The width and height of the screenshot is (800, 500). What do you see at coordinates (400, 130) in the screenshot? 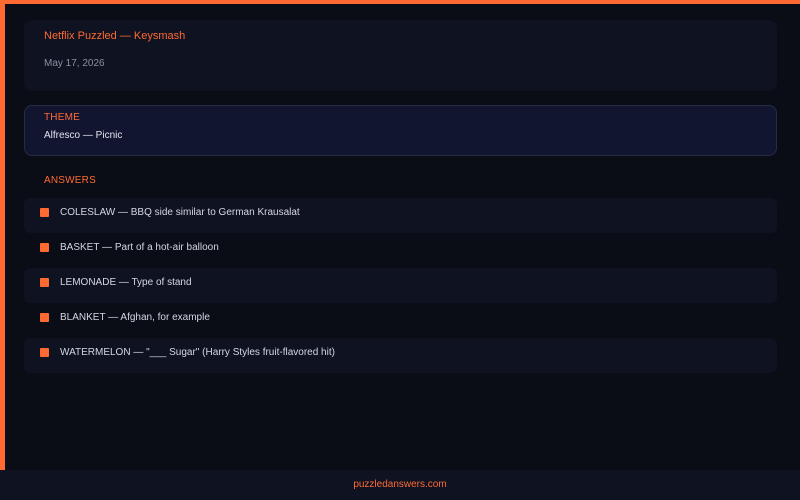
I see `theme-card: THEME Alfresco — Picnic` at bounding box center [400, 130].